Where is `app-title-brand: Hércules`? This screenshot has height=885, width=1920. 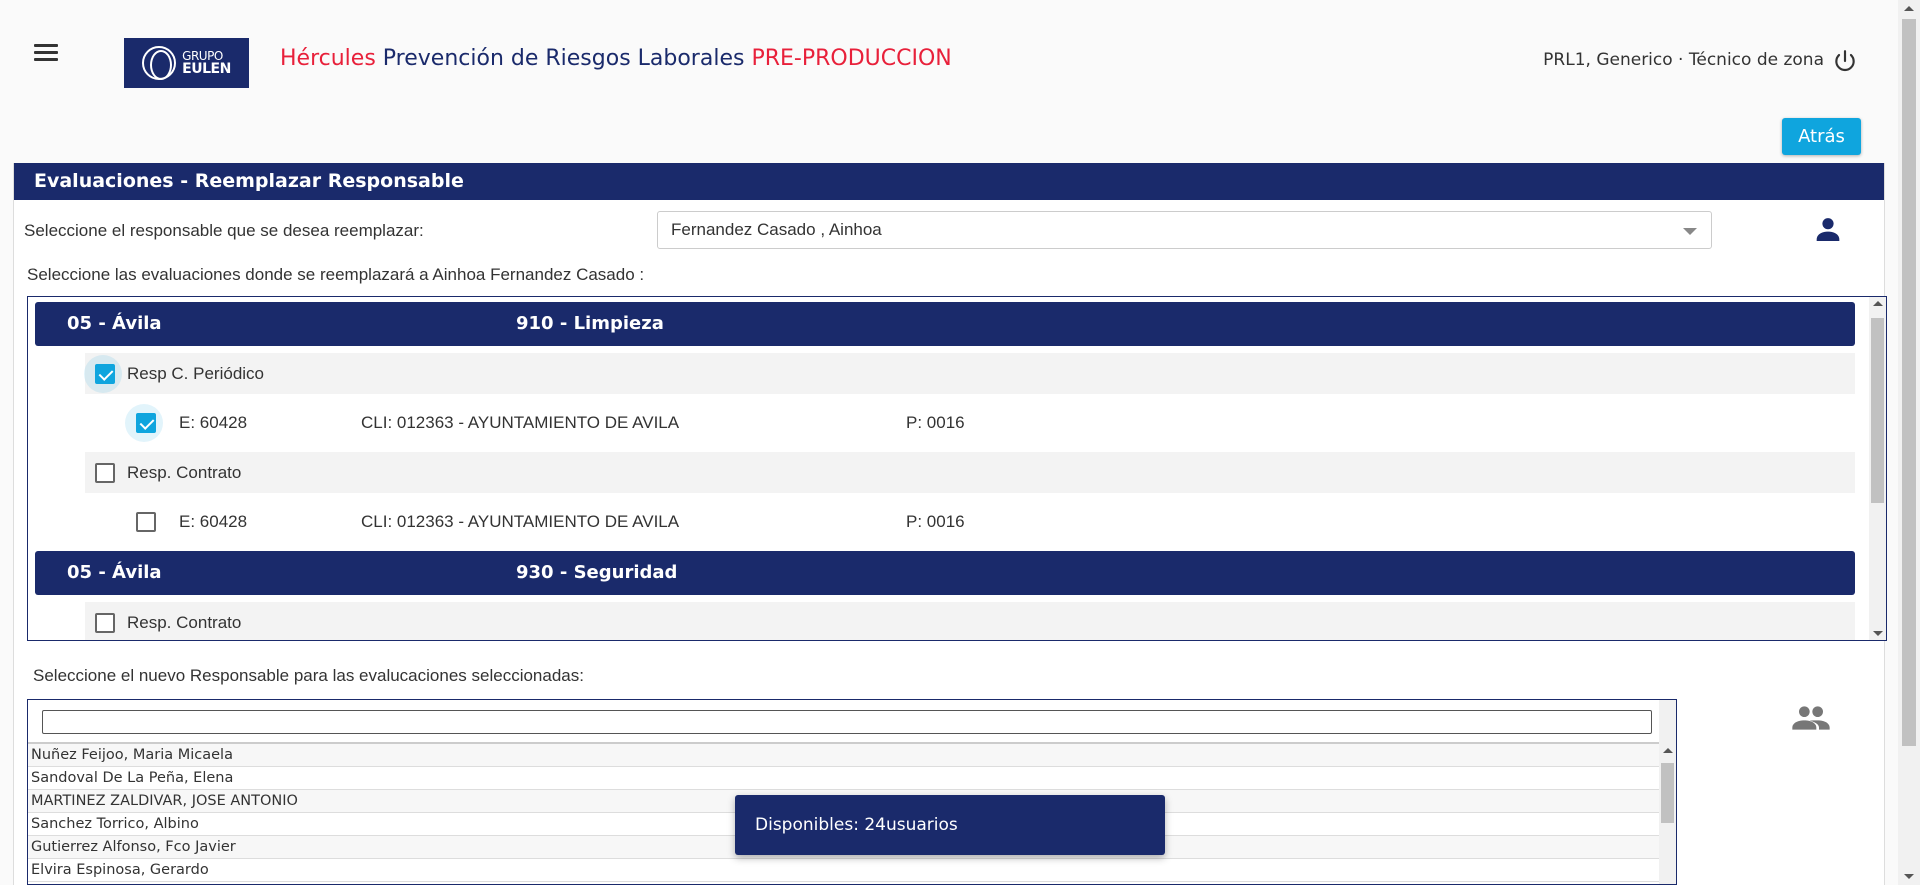
app-title-brand: Hércules is located at coordinates (328, 58).